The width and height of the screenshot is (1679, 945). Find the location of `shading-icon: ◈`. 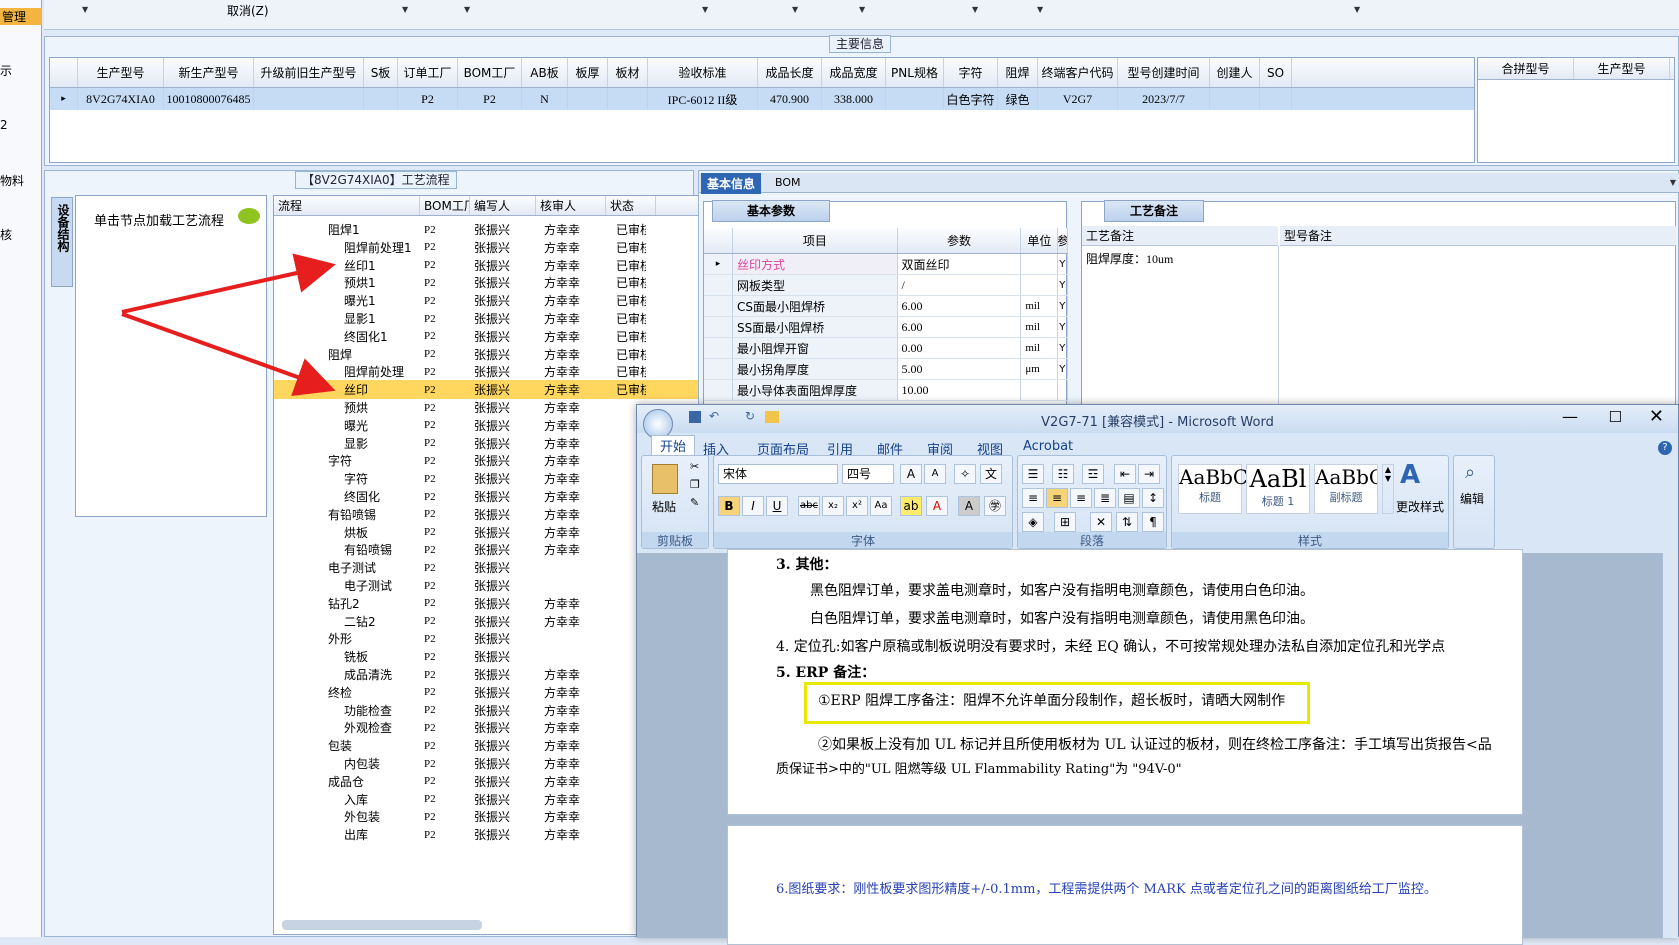

shading-icon: ◈ is located at coordinates (1033, 522).